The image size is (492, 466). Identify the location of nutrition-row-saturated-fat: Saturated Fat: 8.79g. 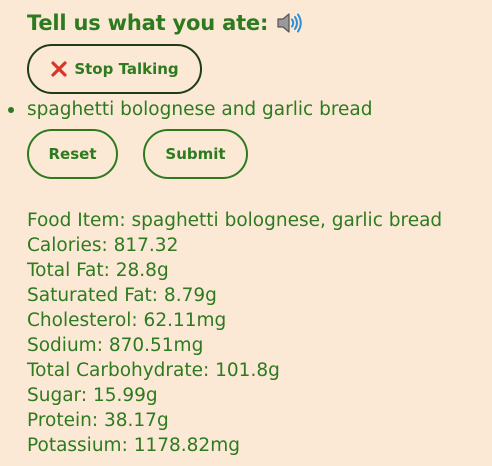
(122, 295).